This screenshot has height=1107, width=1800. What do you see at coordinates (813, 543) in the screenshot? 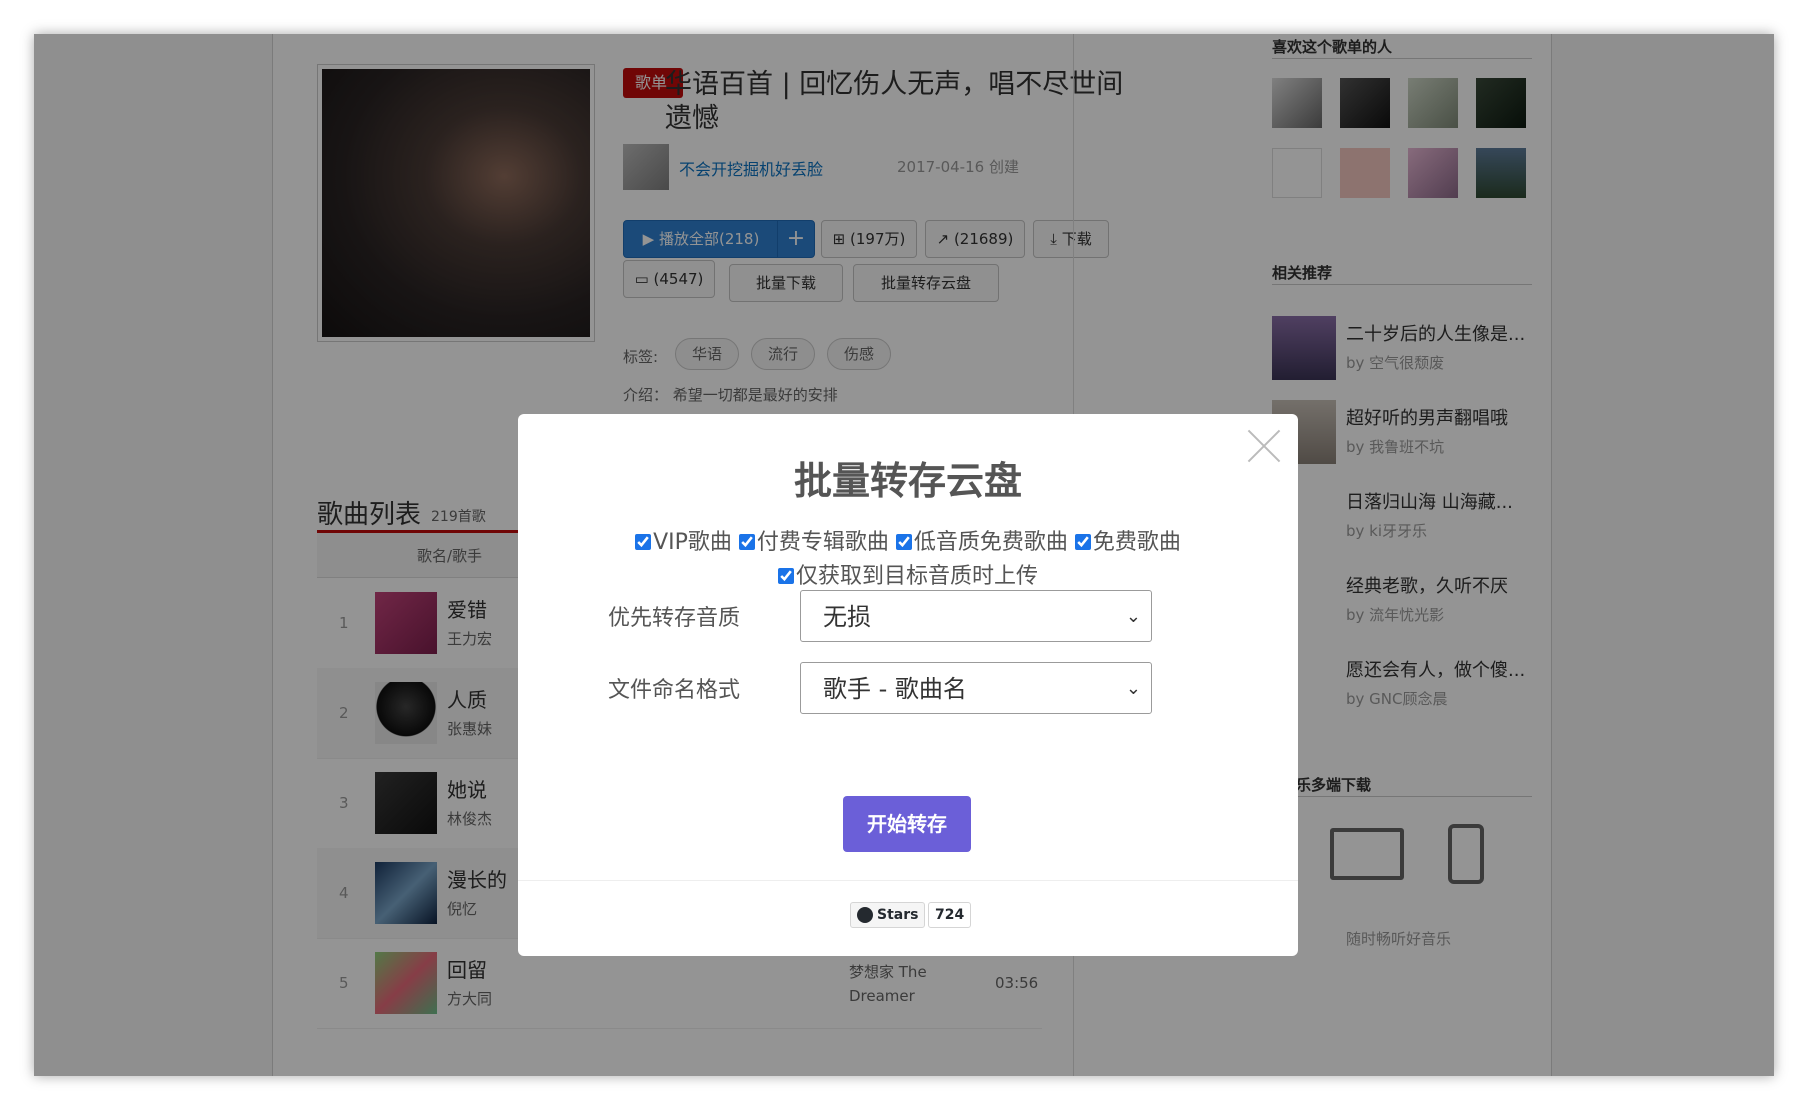
I see `option-paid-album: 付费专辑歌曲` at bounding box center [813, 543].